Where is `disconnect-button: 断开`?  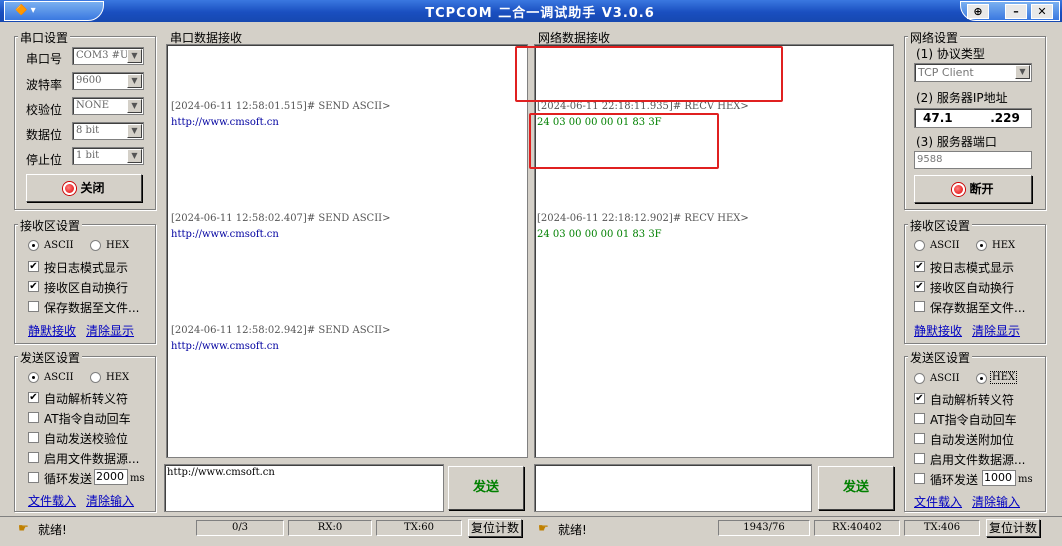 disconnect-button: 断开 is located at coordinates (973, 189).